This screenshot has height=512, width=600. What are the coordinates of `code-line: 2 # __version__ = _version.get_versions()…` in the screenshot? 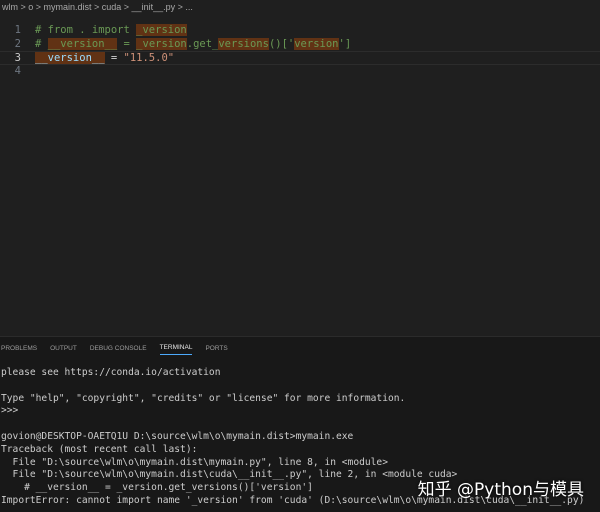 It's located at (300, 44).